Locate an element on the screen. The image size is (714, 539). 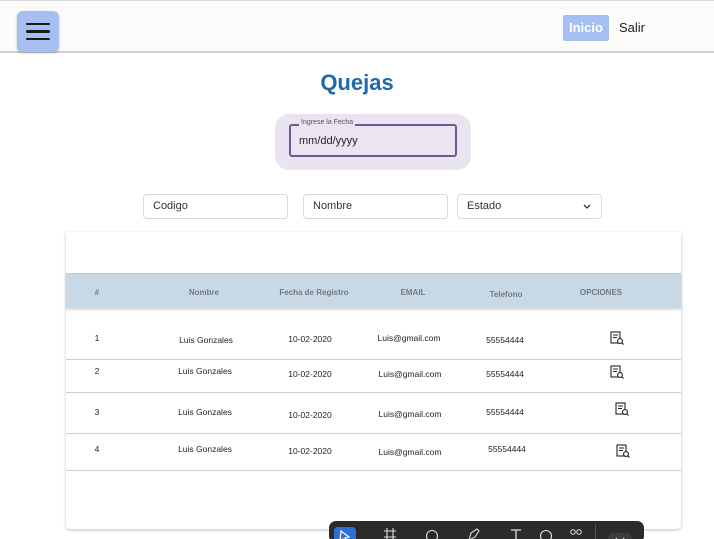
column-header-opciones: OPCIONES is located at coordinates (601, 292).